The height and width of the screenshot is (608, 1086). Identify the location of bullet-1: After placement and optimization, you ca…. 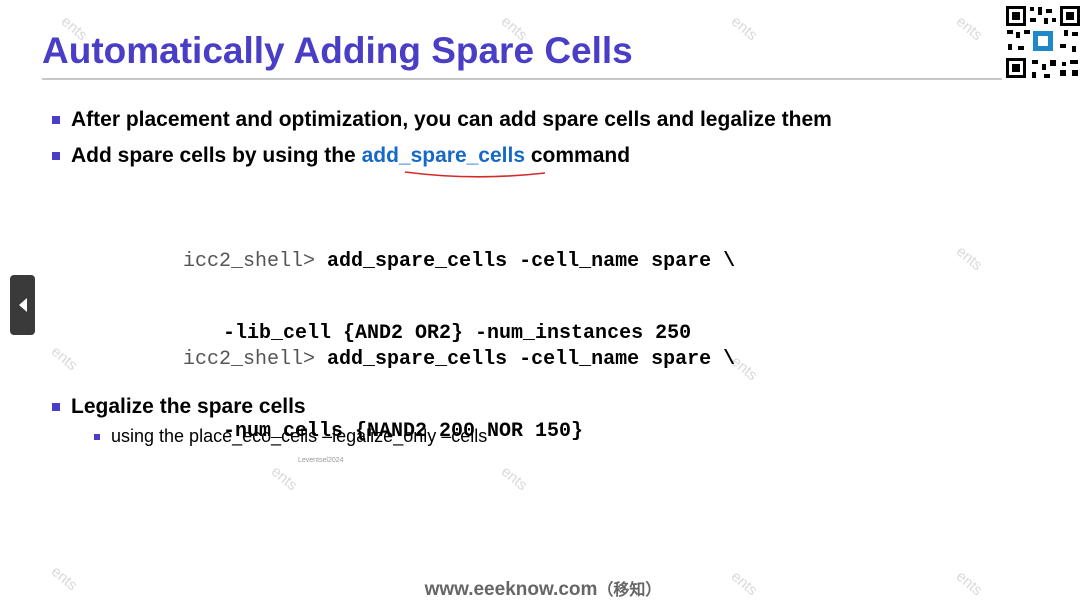
(442, 120).